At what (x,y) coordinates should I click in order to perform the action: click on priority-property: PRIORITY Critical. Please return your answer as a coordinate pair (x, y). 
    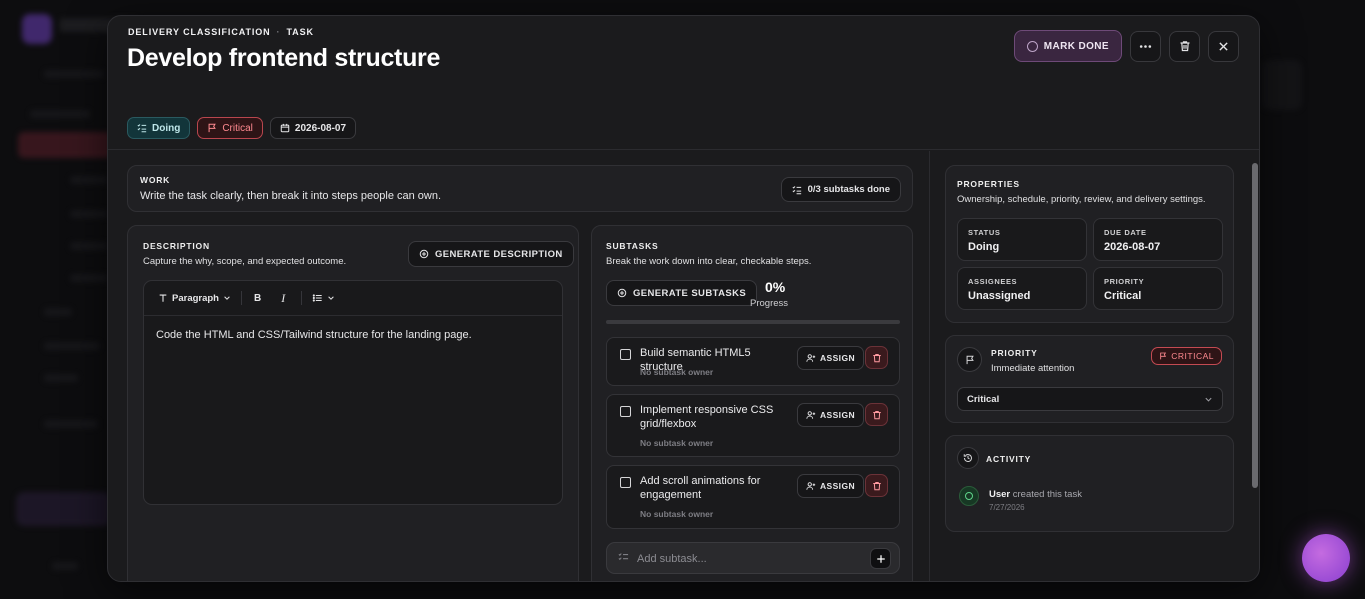
    Looking at the image, I should click on (1158, 288).